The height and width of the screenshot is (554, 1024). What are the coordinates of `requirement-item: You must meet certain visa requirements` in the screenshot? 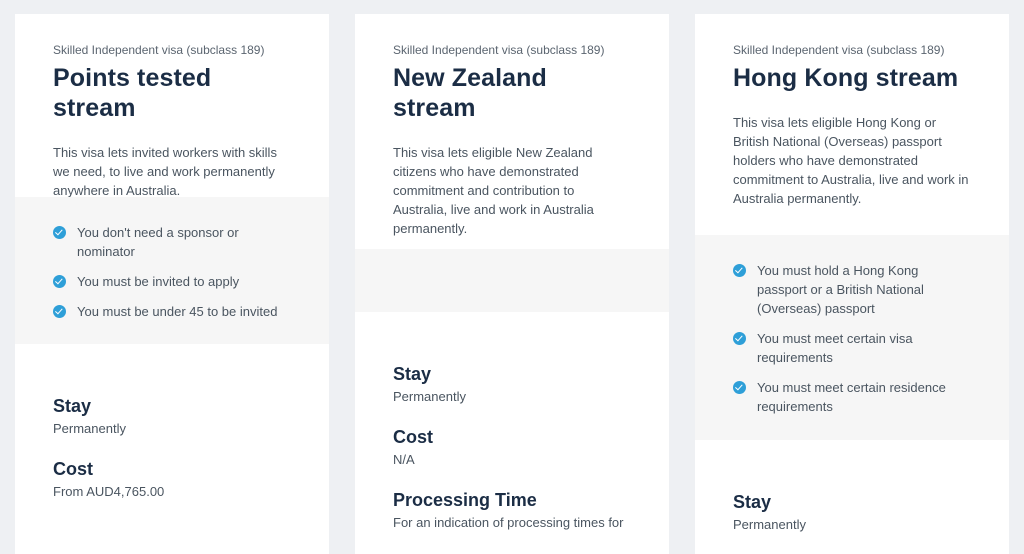 It's located at (852, 348).